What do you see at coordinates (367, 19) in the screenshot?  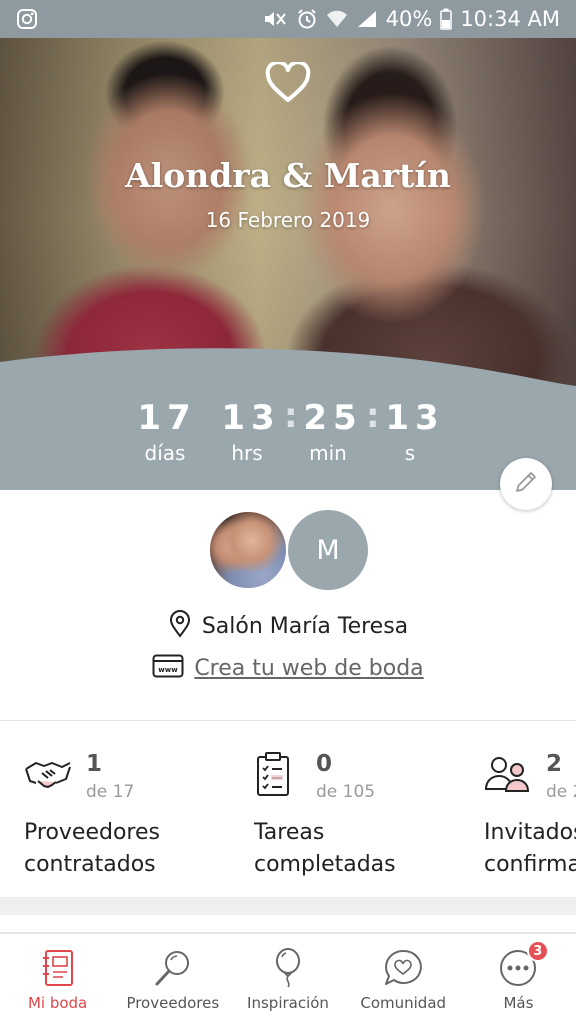 I see `signal-icon` at bounding box center [367, 19].